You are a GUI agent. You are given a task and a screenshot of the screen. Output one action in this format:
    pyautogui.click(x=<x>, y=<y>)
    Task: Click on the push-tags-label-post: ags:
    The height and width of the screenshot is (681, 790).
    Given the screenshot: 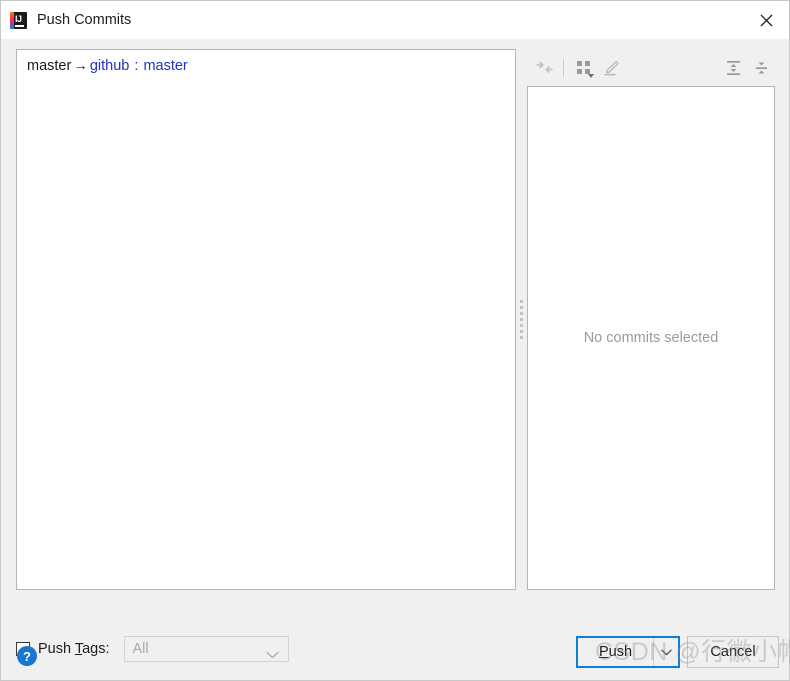 What is the action you would take?
    pyautogui.click(x=96, y=649)
    